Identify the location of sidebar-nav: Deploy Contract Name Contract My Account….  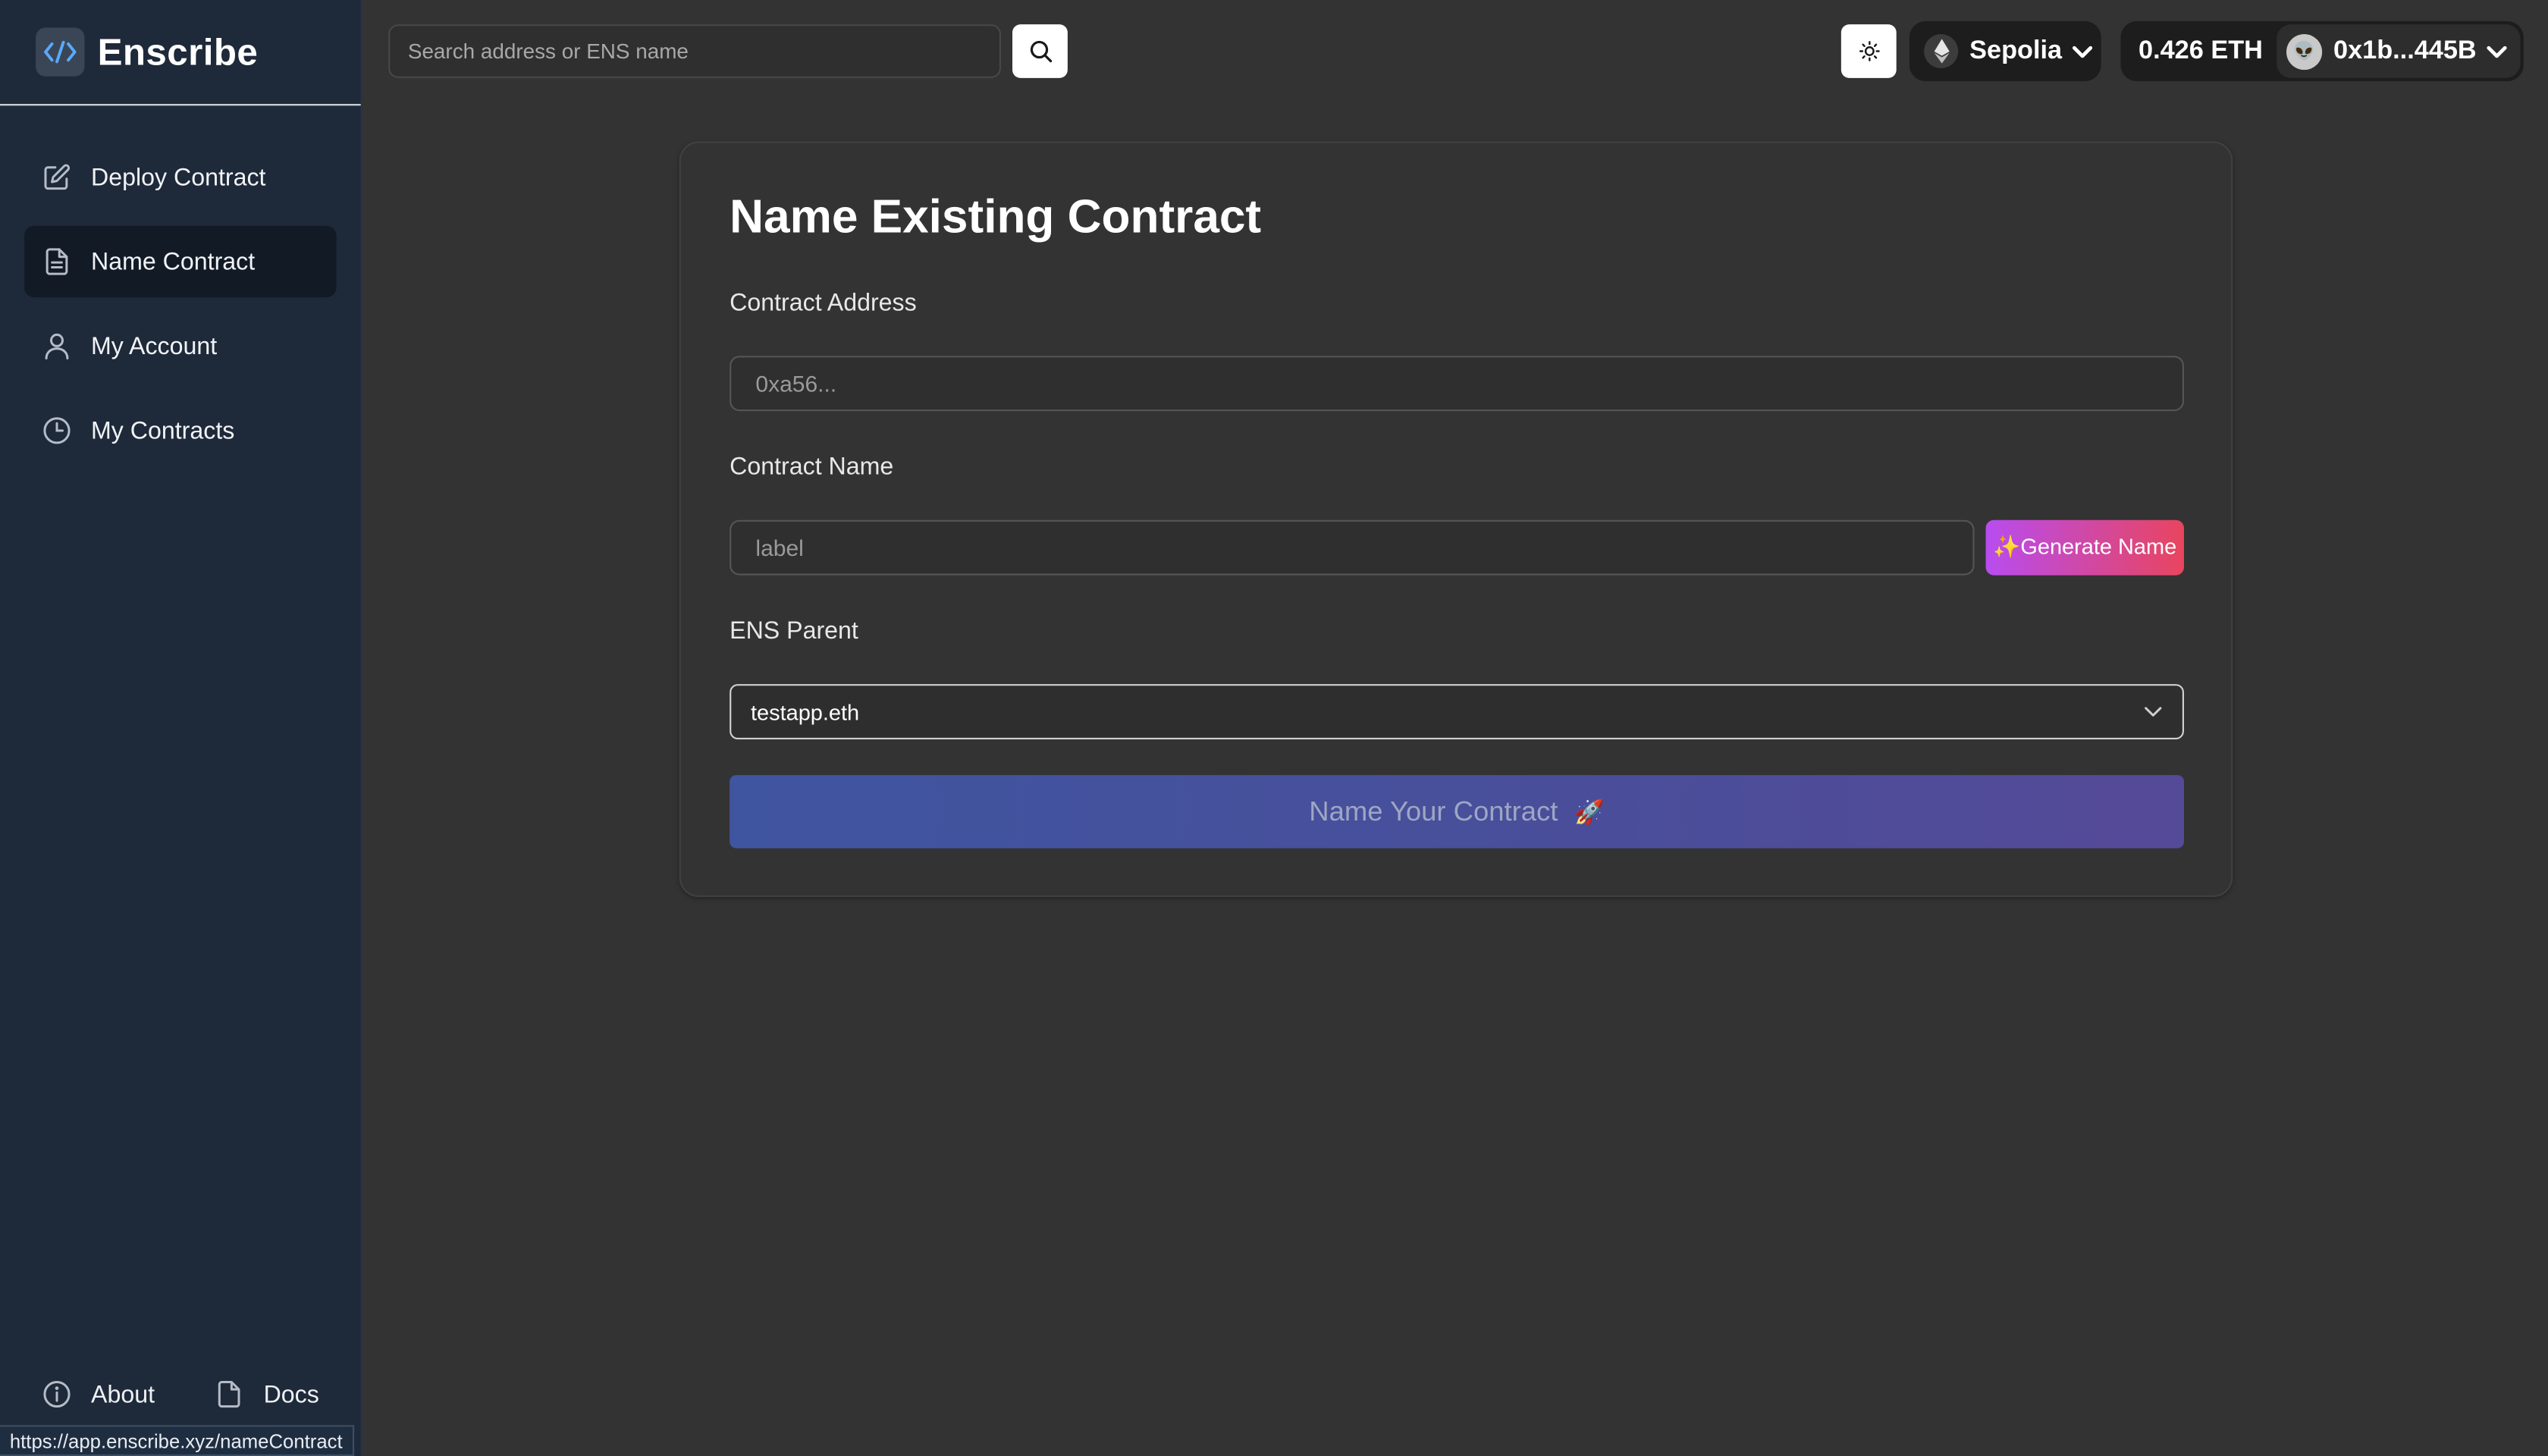
(180, 285).